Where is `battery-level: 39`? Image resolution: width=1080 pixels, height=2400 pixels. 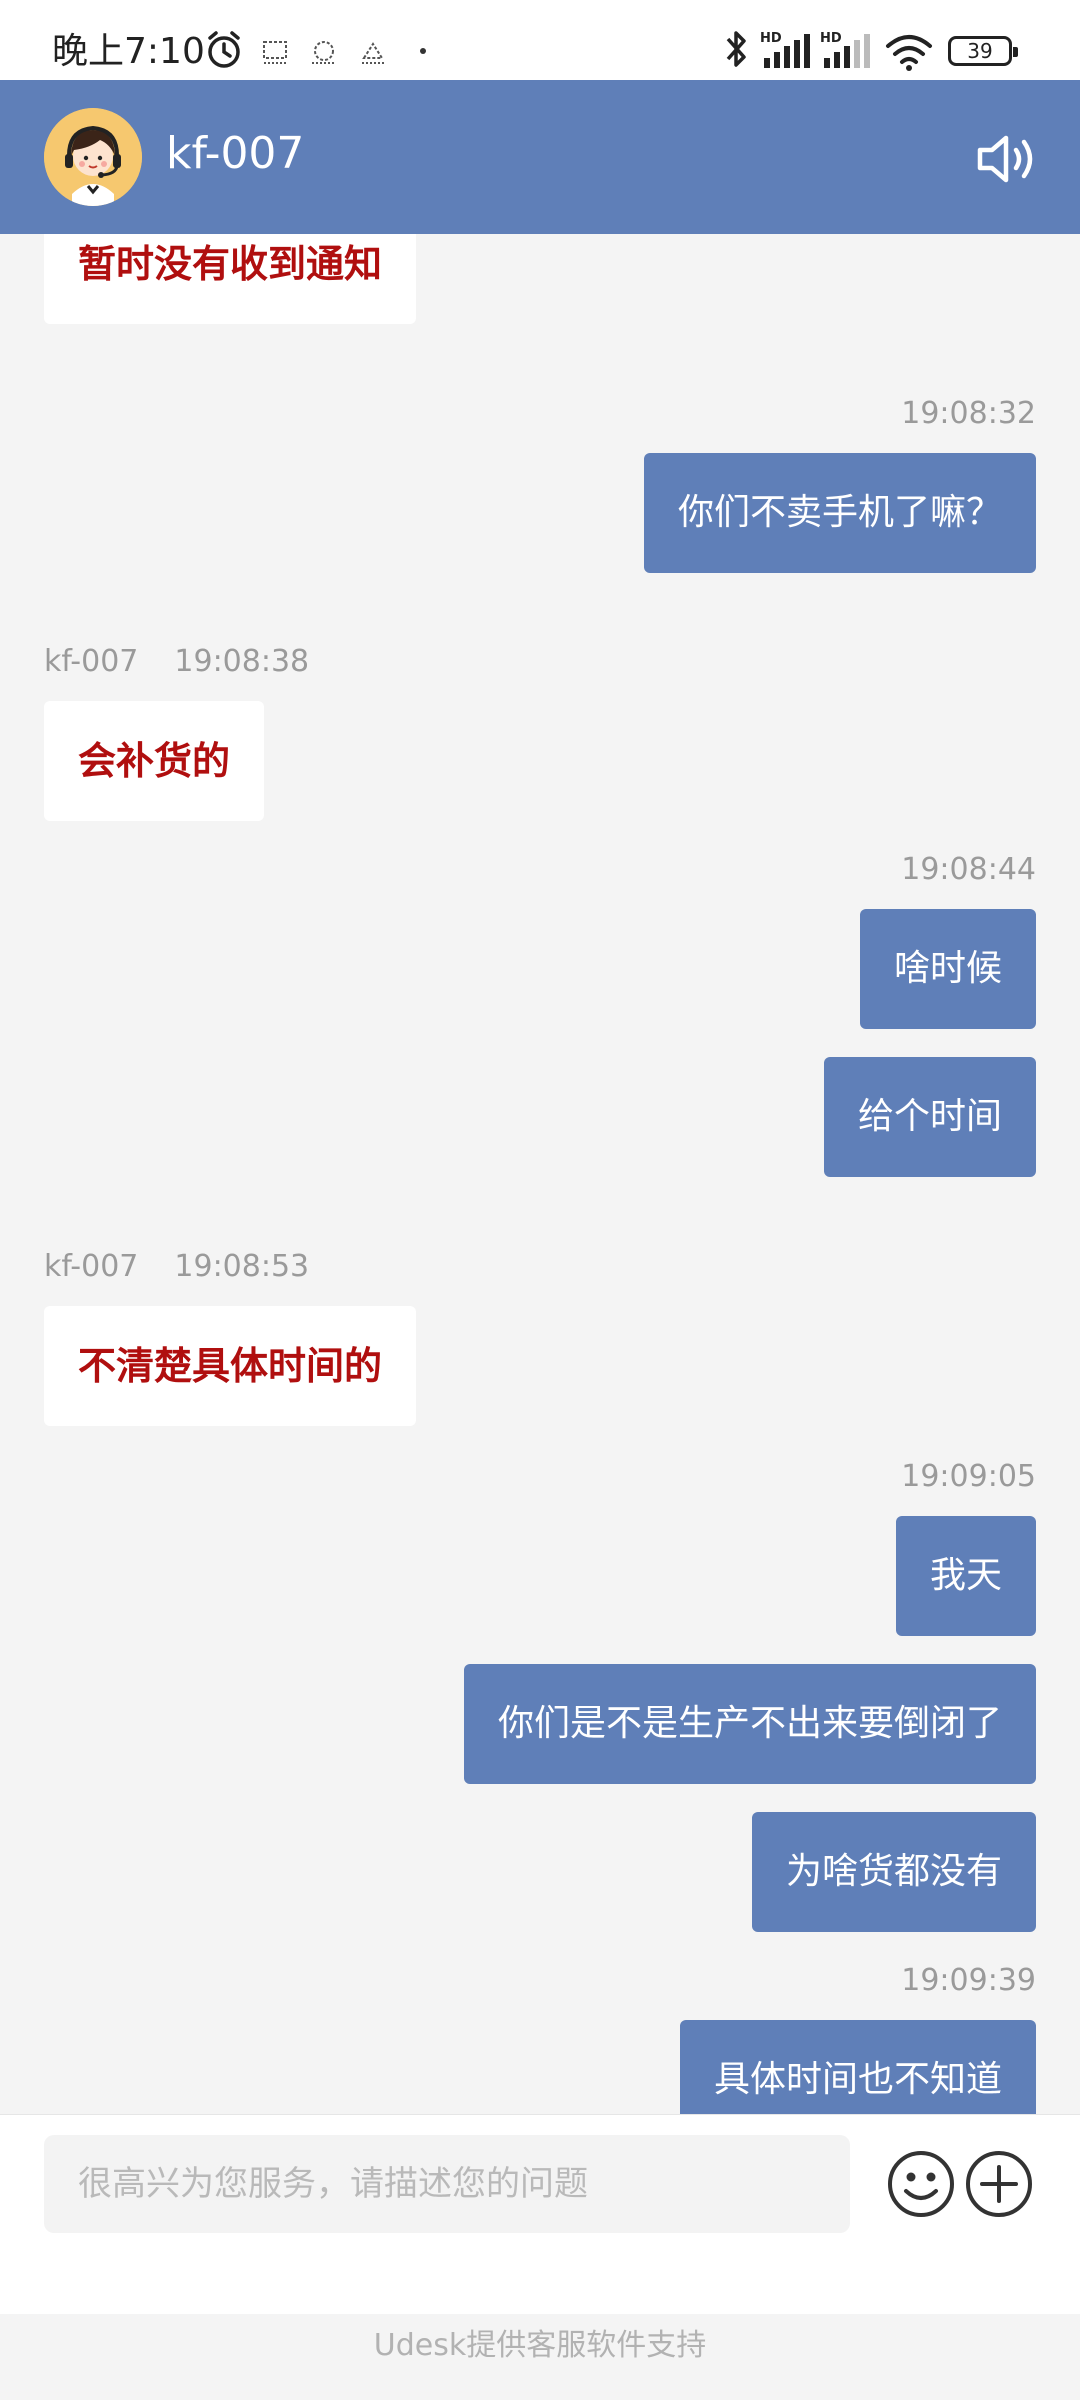 battery-level: 39 is located at coordinates (980, 51).